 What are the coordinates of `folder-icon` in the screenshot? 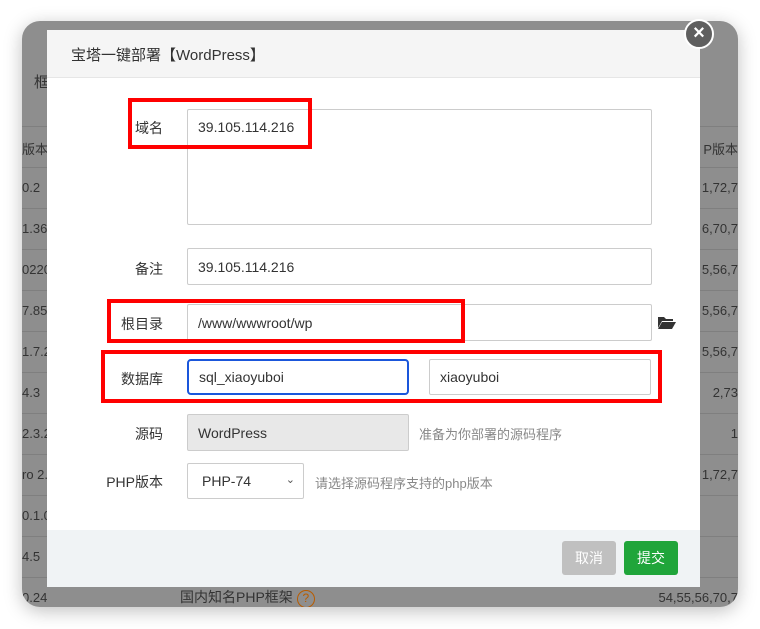 It's located at (667, 322).